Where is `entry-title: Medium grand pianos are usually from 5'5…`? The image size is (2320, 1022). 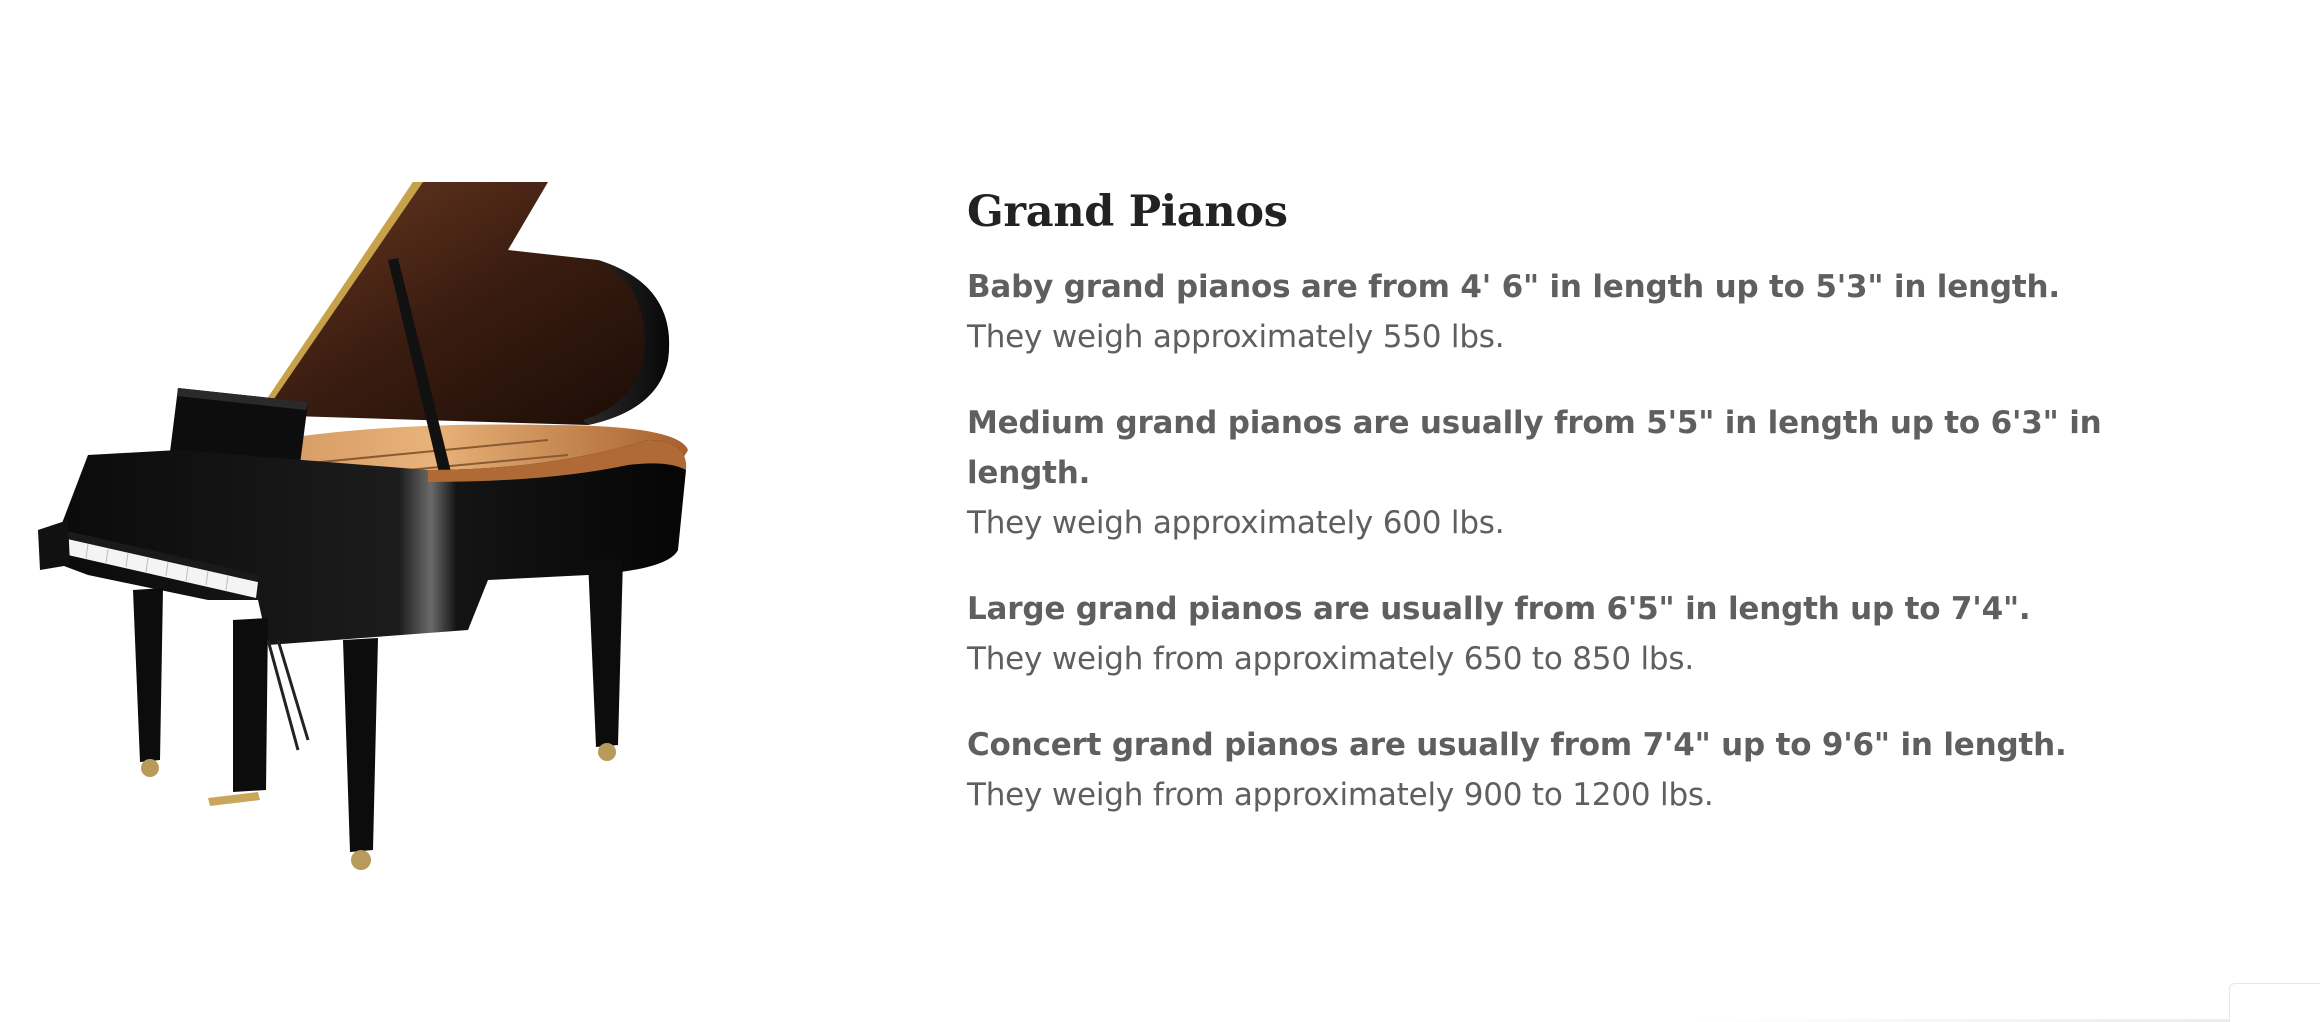 entry-title: Medium grand pianos are usually from 5'5… is located at coordinates (1534, 448).